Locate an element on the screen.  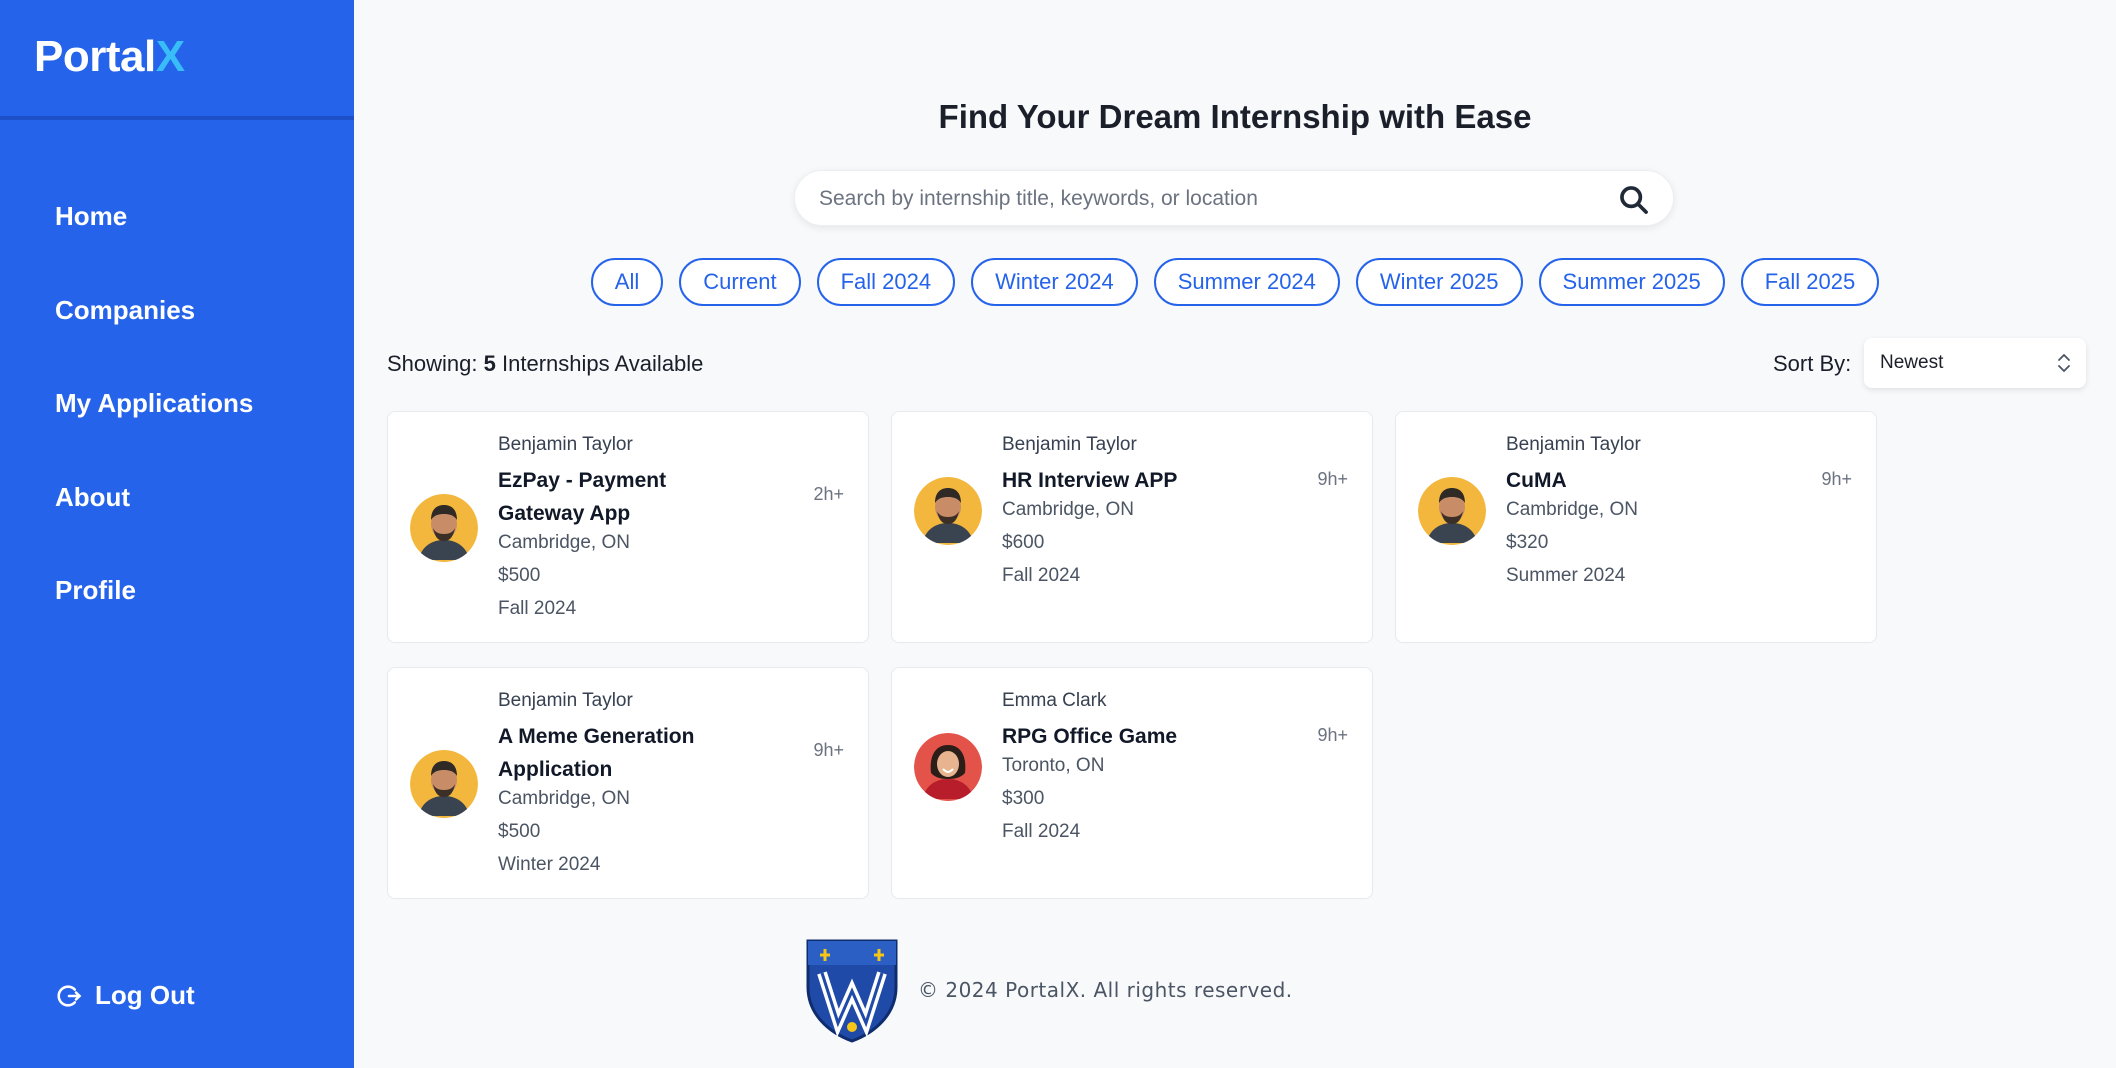
brand-logo: PortalX is located at coordinates (177, 60).